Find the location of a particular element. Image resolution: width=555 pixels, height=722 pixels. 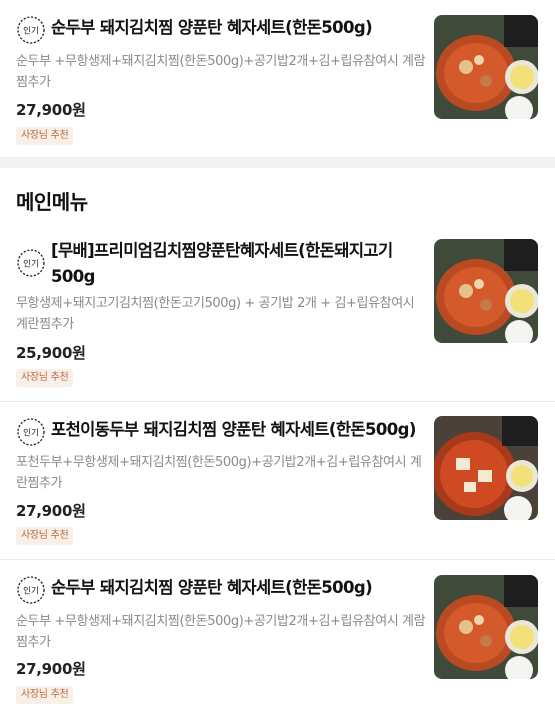

menu-item-title: 포천이동두부 돼지김치찜 양푼탄 혜자세트(한돈500g) is located at coordinates (233, 429).